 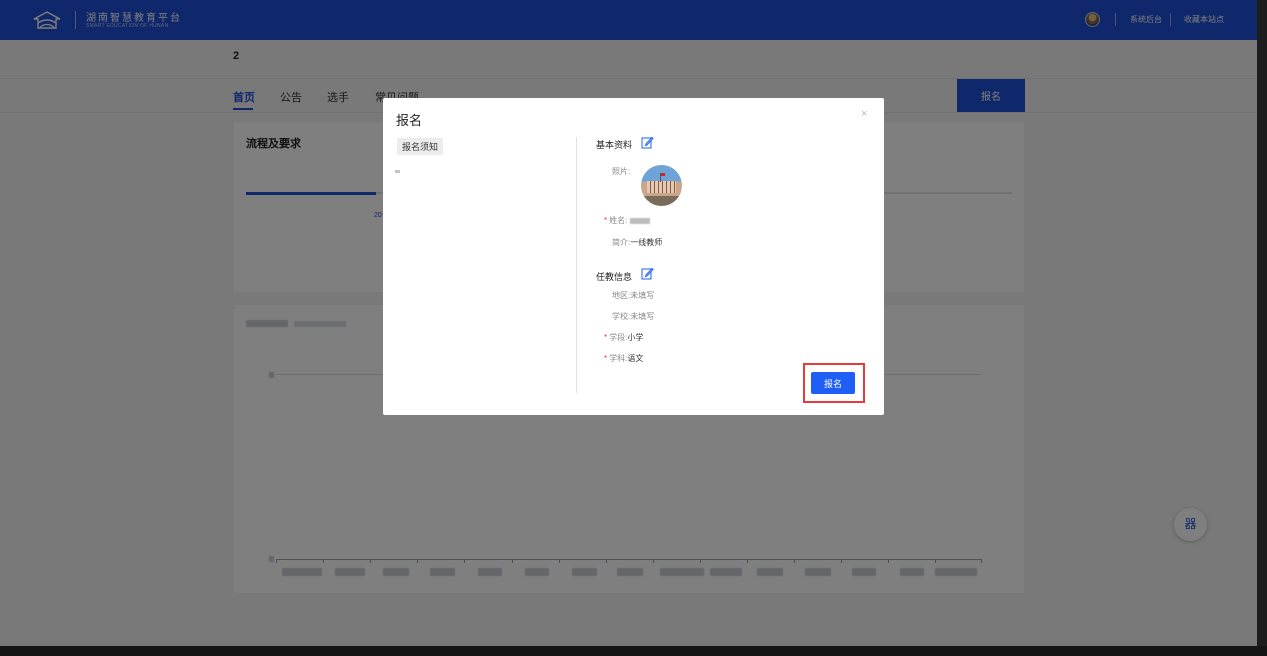 I want to click on close-icon: ×, so click(x=864, y=114).